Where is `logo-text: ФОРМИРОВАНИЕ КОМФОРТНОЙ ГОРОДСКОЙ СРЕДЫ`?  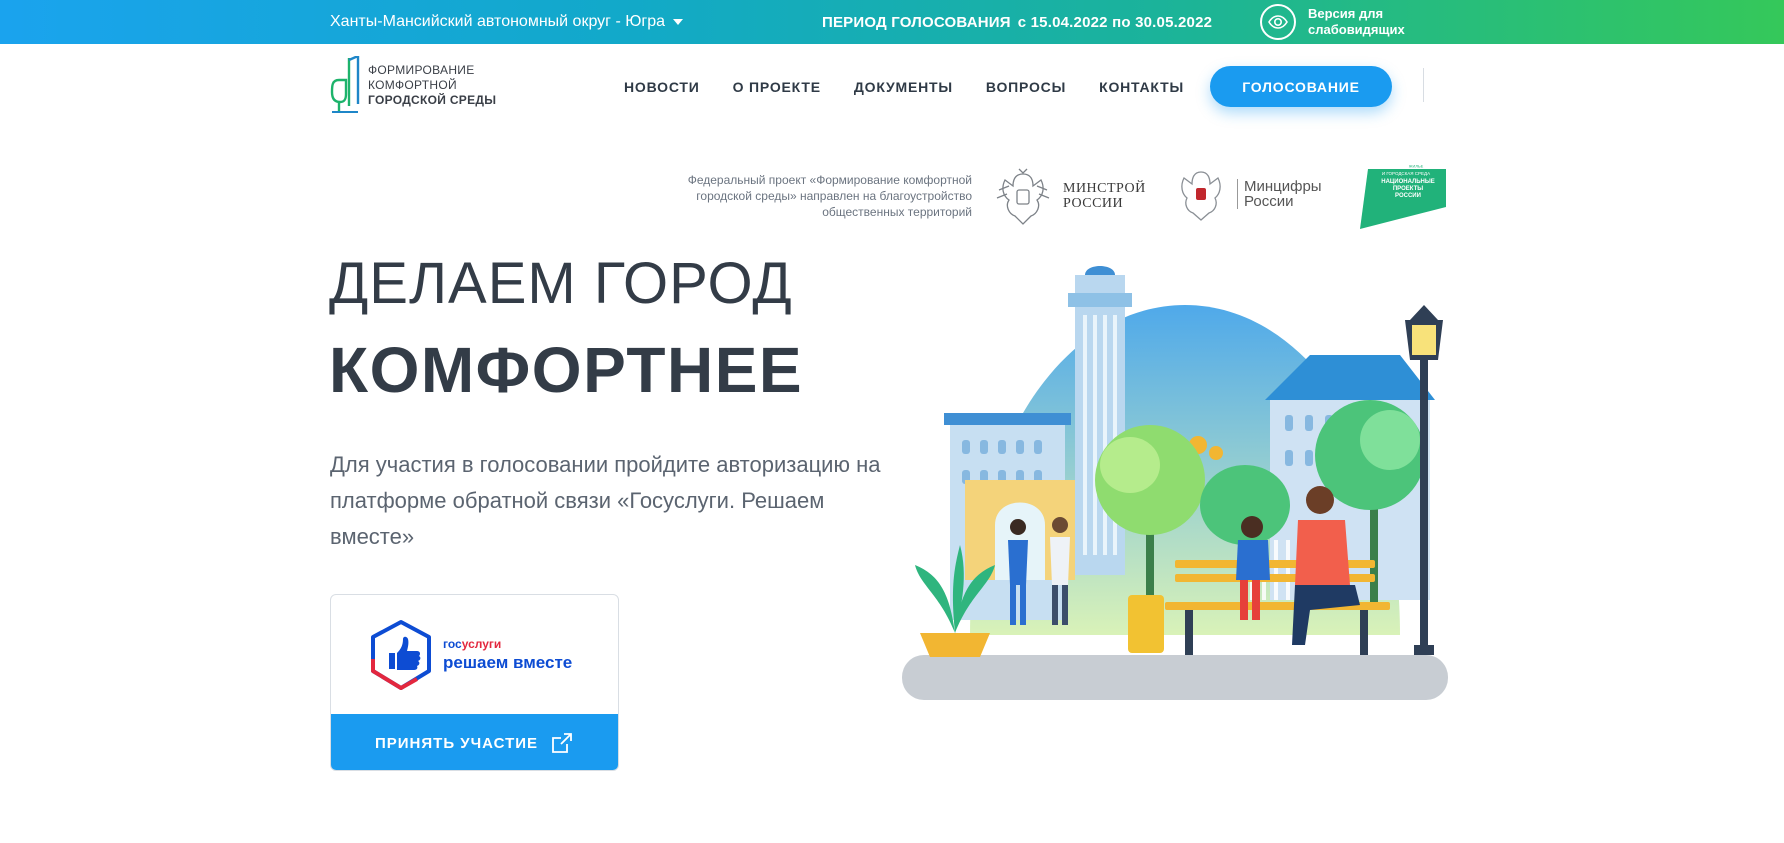
logo-text: ФОРМИРОВАНИЕ КОМФОРТНОЙ ГОРОДСКОЙ СРЕДЫ is located at coordinates (432, 85).